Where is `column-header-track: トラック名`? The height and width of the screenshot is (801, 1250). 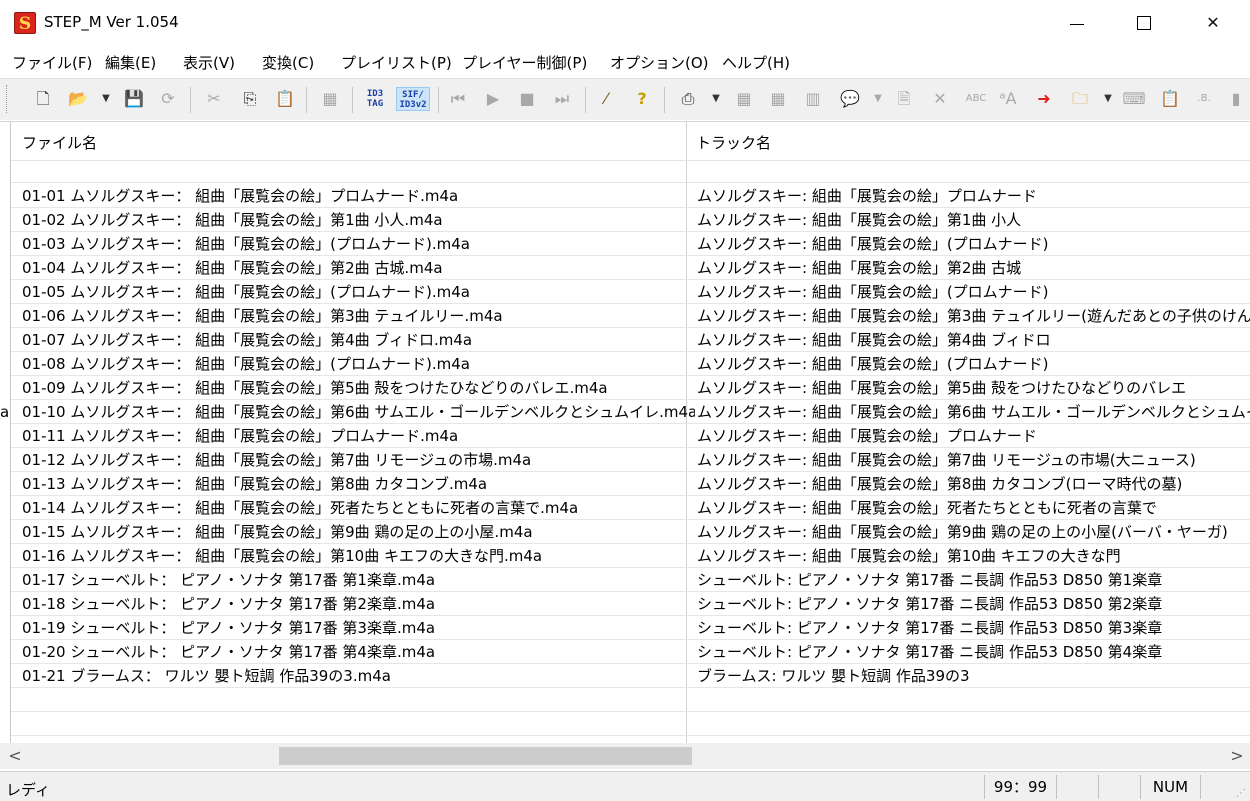
column-header-track: トラック名 is located at coordinates (733, 142).